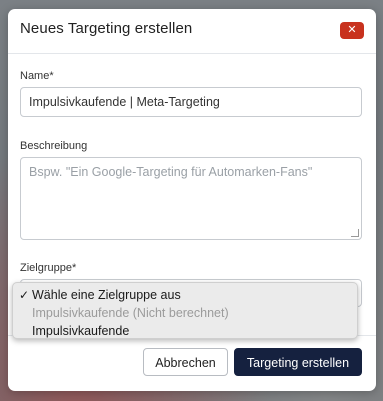 Image resolution: width=383 pixels, height=401 pixels. Describe the element at coordinates (191, 102) in the screenshot. I see `name-input: Impulsivkaufende | Meta-Targeting` at that location.